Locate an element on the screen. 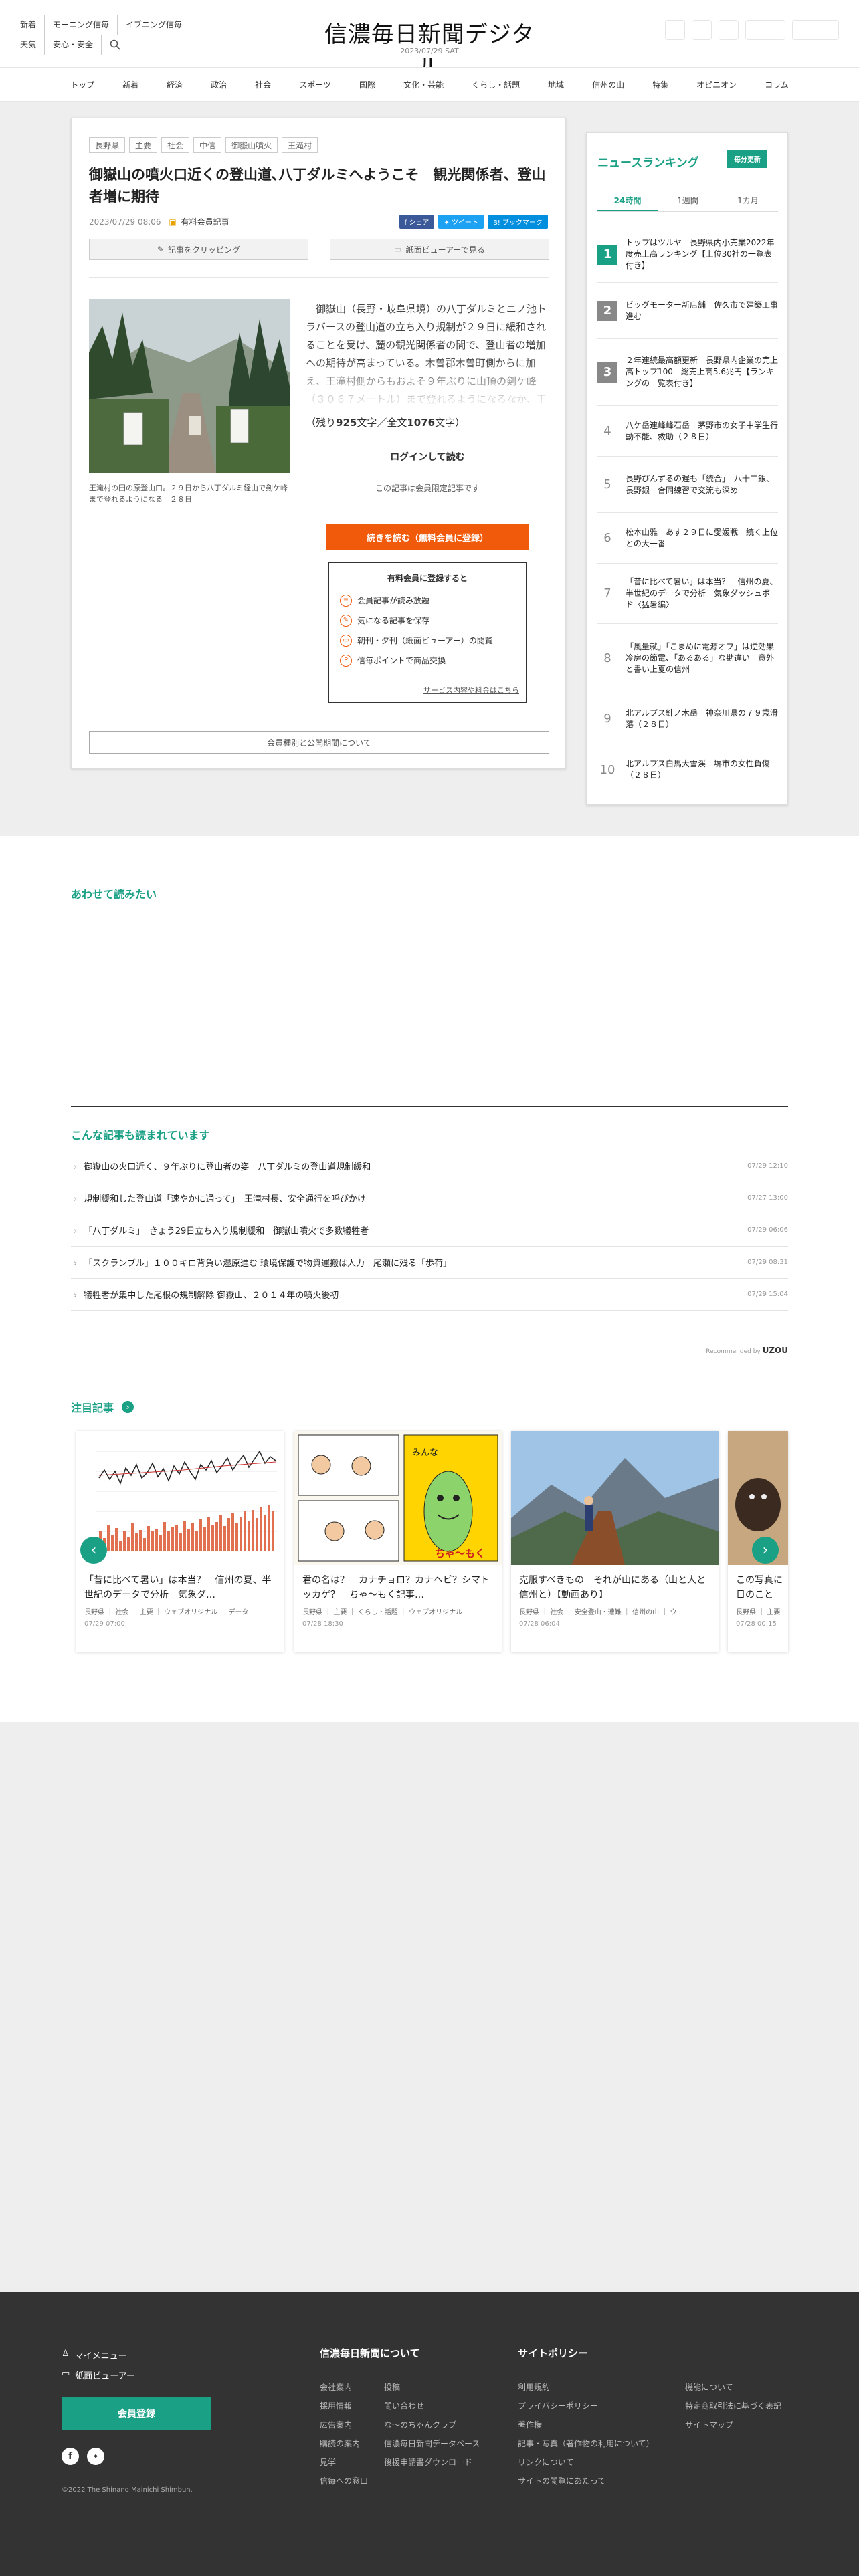 The height and width of the screenshot is (2576, 859). tab-24h: 24時間 is located at coordinates (627, 201).